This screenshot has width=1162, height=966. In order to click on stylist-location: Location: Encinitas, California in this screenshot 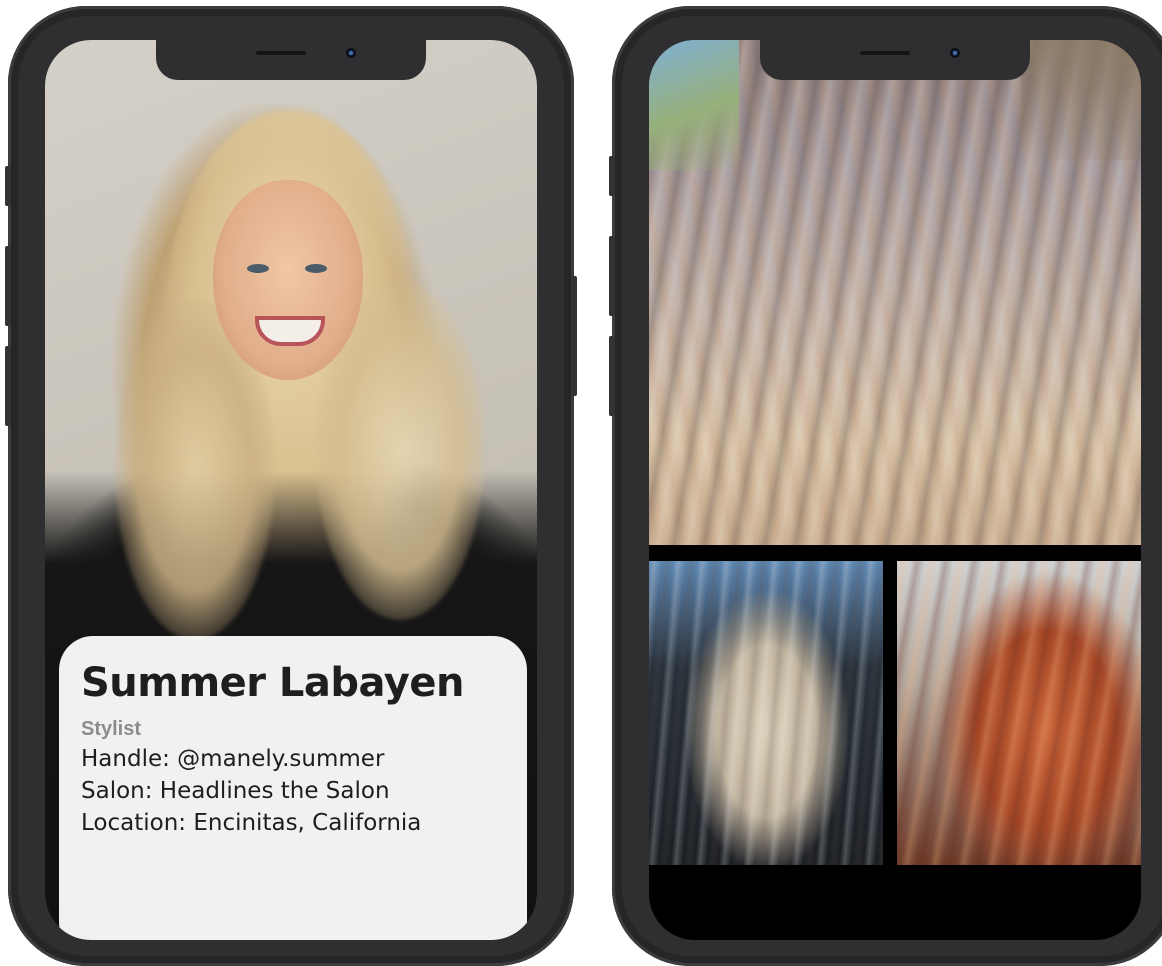, I will do `click(251, 823)`.